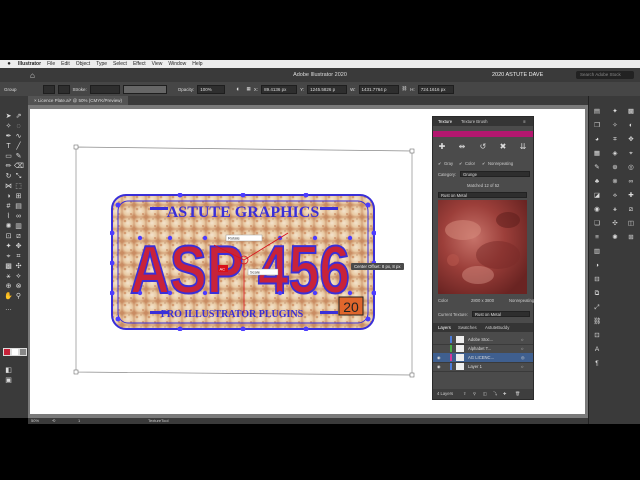 This screenshot has width=640, height=480. Describe the element at coordinates (631, 112) in the screenshot. I see `dock-astute-11-icon: ▩` at that location.